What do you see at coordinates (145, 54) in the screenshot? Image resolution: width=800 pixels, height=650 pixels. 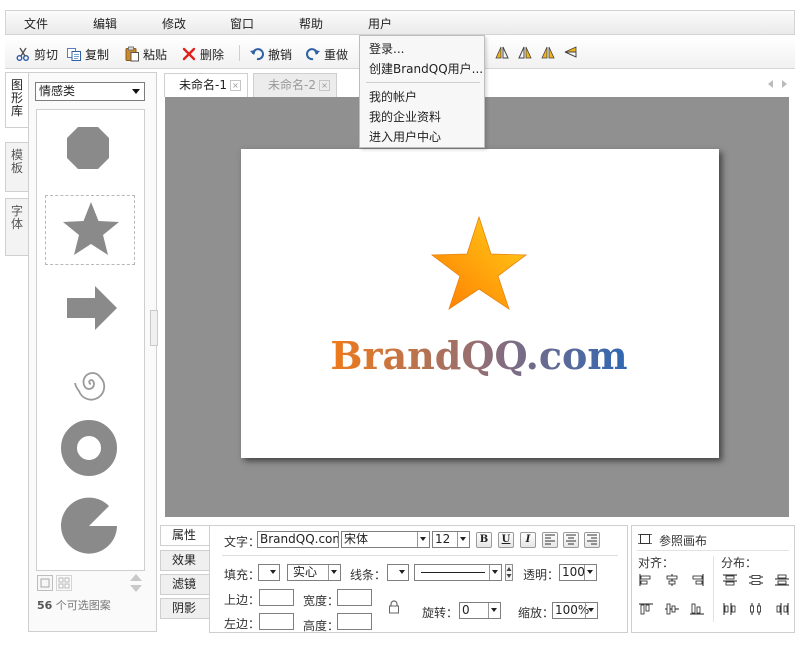 I see `paste-button: 粘贴` at bounding box center [145, 54].